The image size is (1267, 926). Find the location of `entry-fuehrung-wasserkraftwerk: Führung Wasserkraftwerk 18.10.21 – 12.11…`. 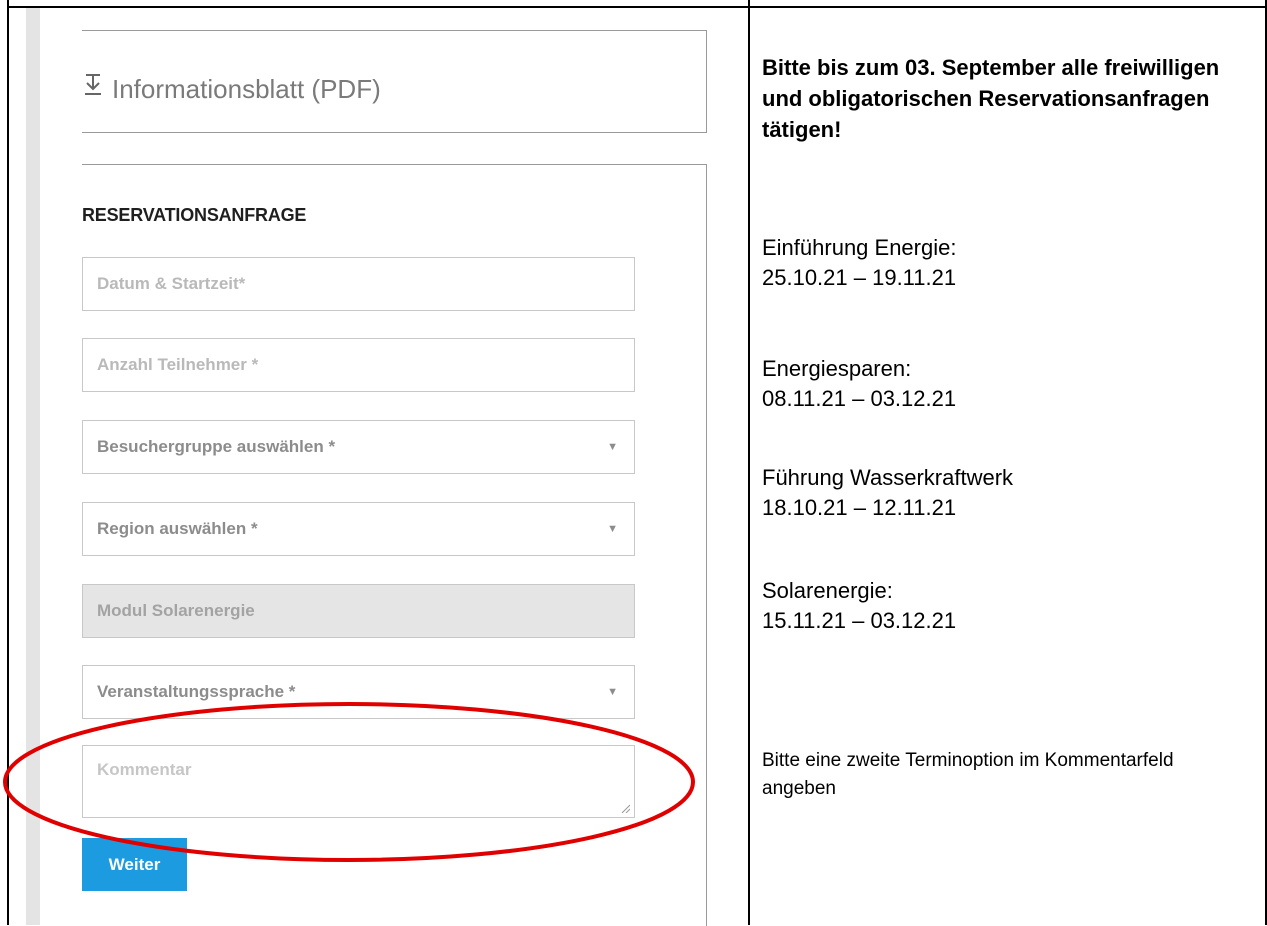

entry-fuehrung-wasserkraftwerk: Führung Wasserkraftwerk 18.10.21 – 12.11… is located at coordinates (887, 493).